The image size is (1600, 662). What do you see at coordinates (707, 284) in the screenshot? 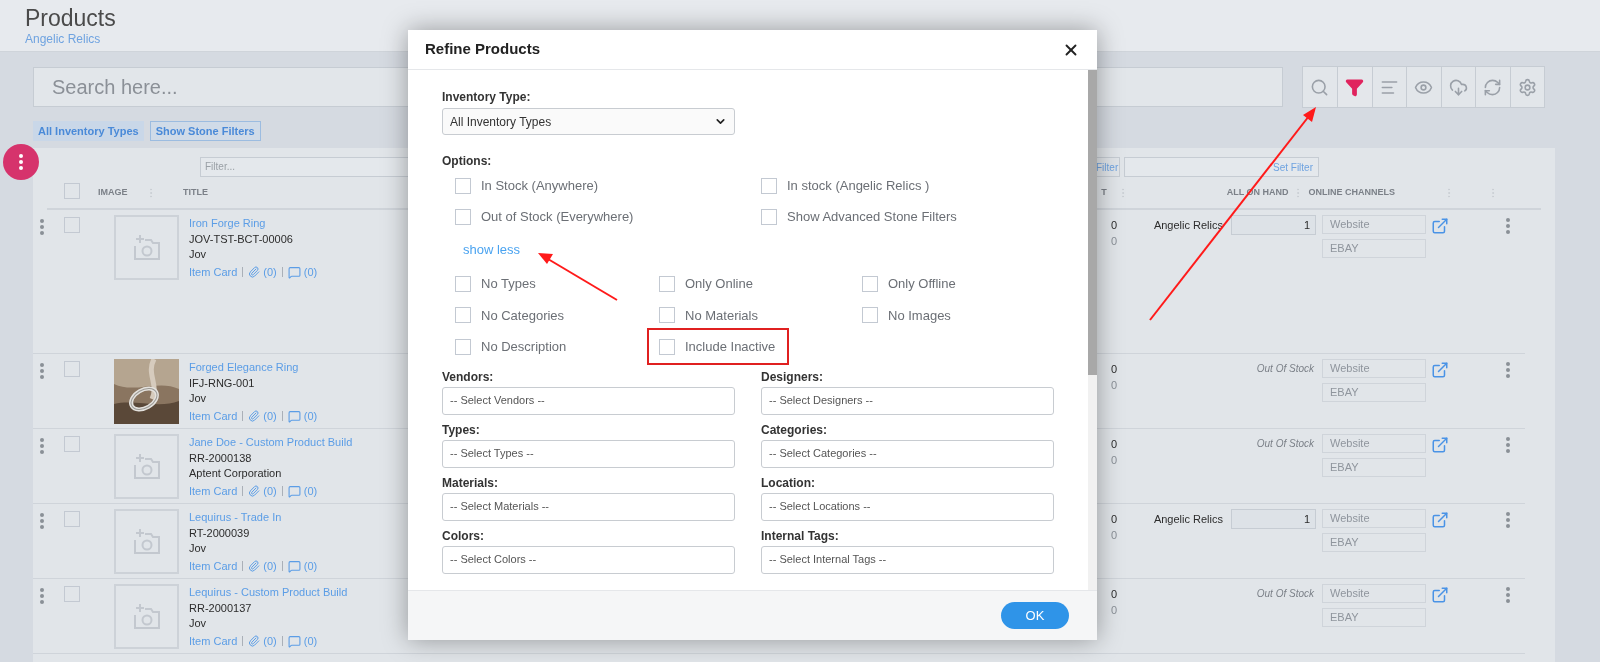
I see `option-row: Only Online` at bounding box center [707, 284].